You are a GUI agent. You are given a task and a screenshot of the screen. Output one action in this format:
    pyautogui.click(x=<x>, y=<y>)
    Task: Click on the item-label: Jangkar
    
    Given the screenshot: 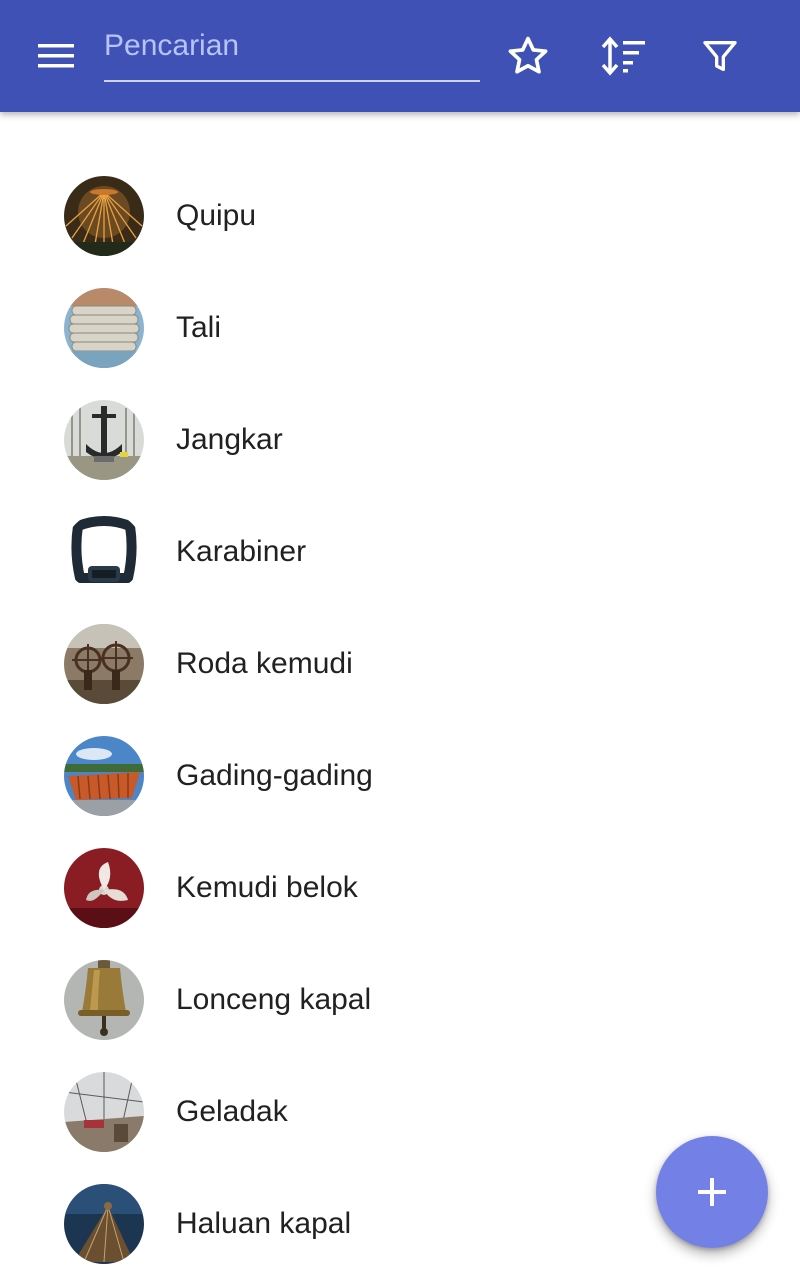 What is the action you would take?
    pyautogui.click(x=229, y=439)
    